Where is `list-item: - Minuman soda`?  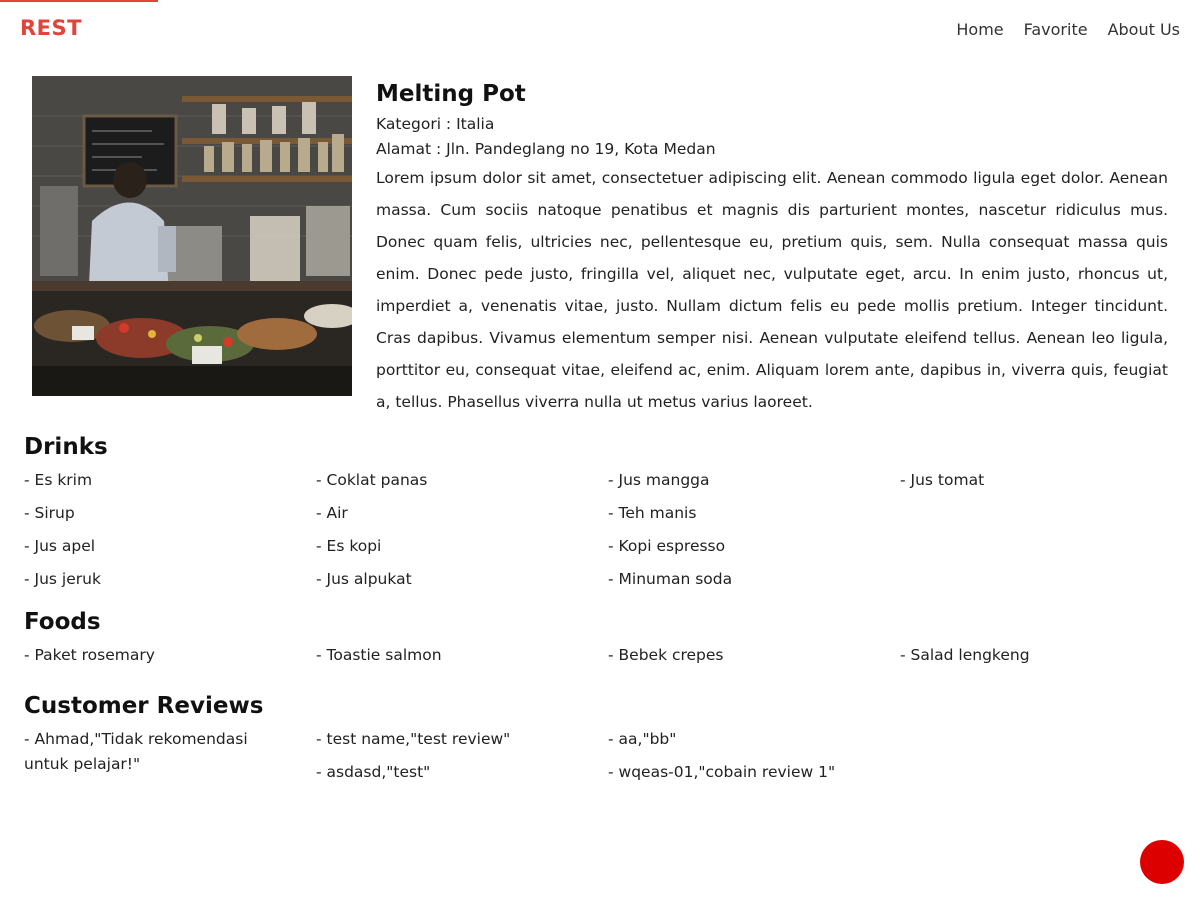
list-item: - Minuman soda is located at coordinates (670, 579).